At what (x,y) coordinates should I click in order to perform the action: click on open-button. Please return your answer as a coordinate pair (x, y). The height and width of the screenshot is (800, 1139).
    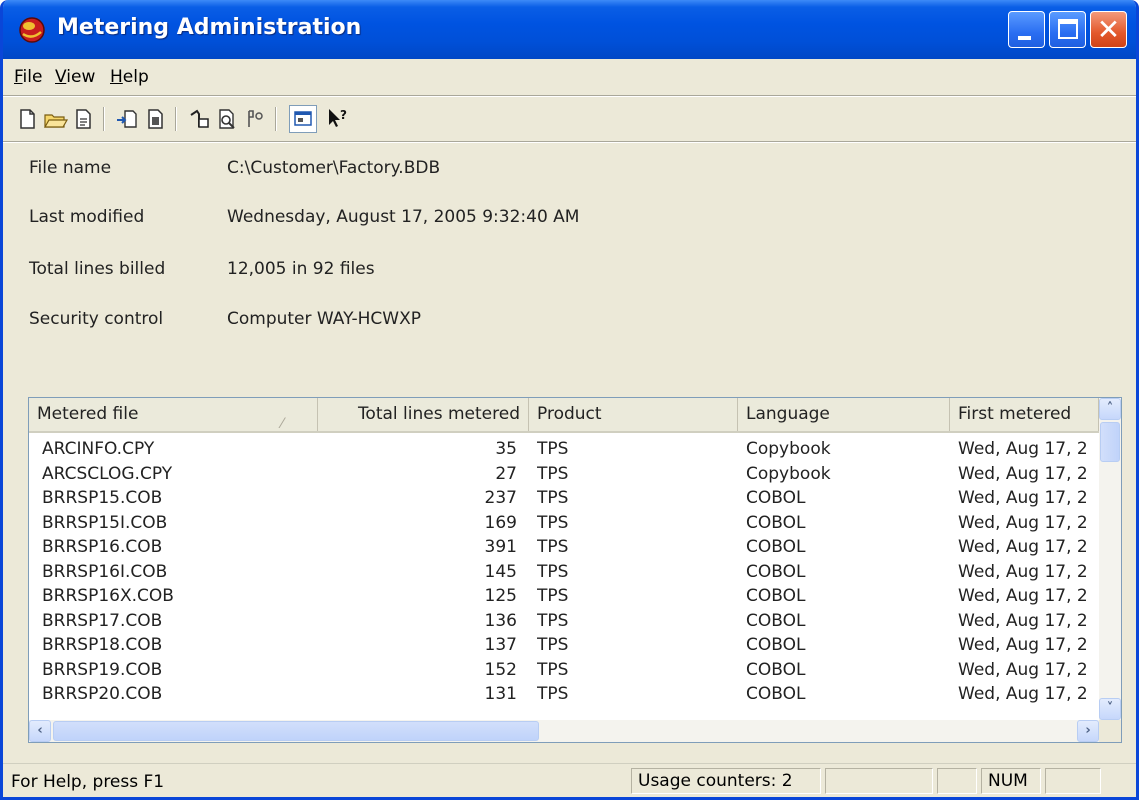
    Looking at the image, I should click on (55, 119).